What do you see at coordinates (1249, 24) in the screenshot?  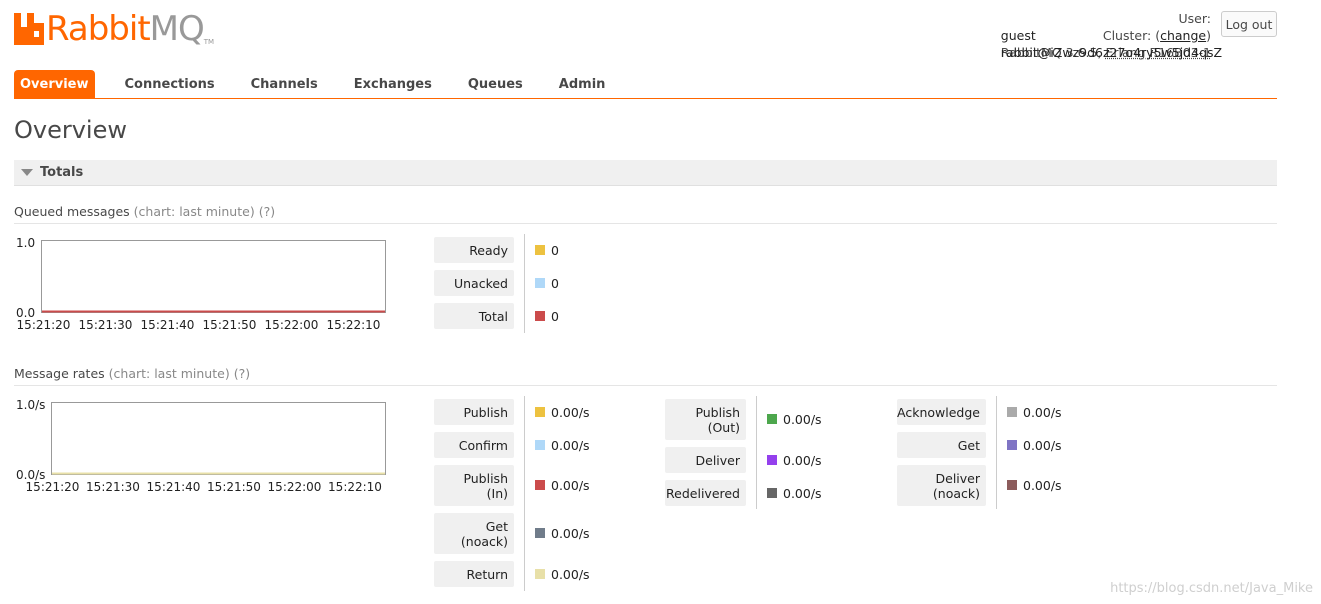 I see `logout-button: Log out` at bounding box center [1249, 24].